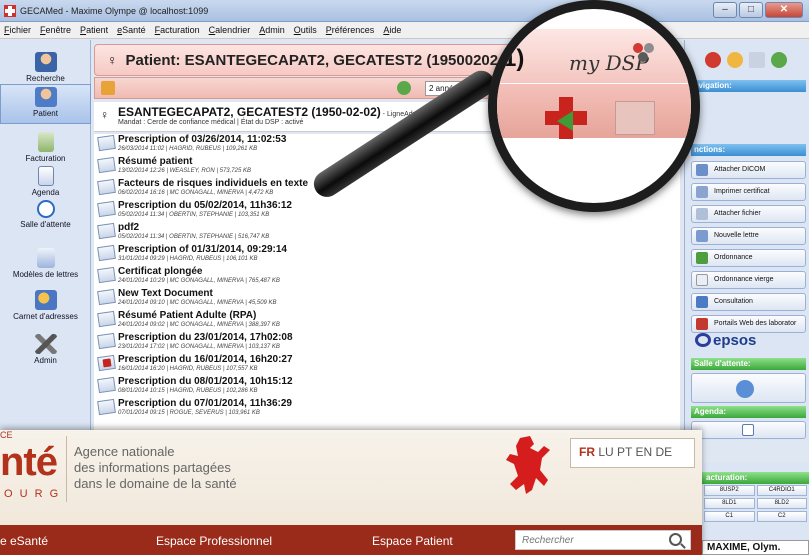  I want to click on menu-aide: Aide, so click(392, 30).